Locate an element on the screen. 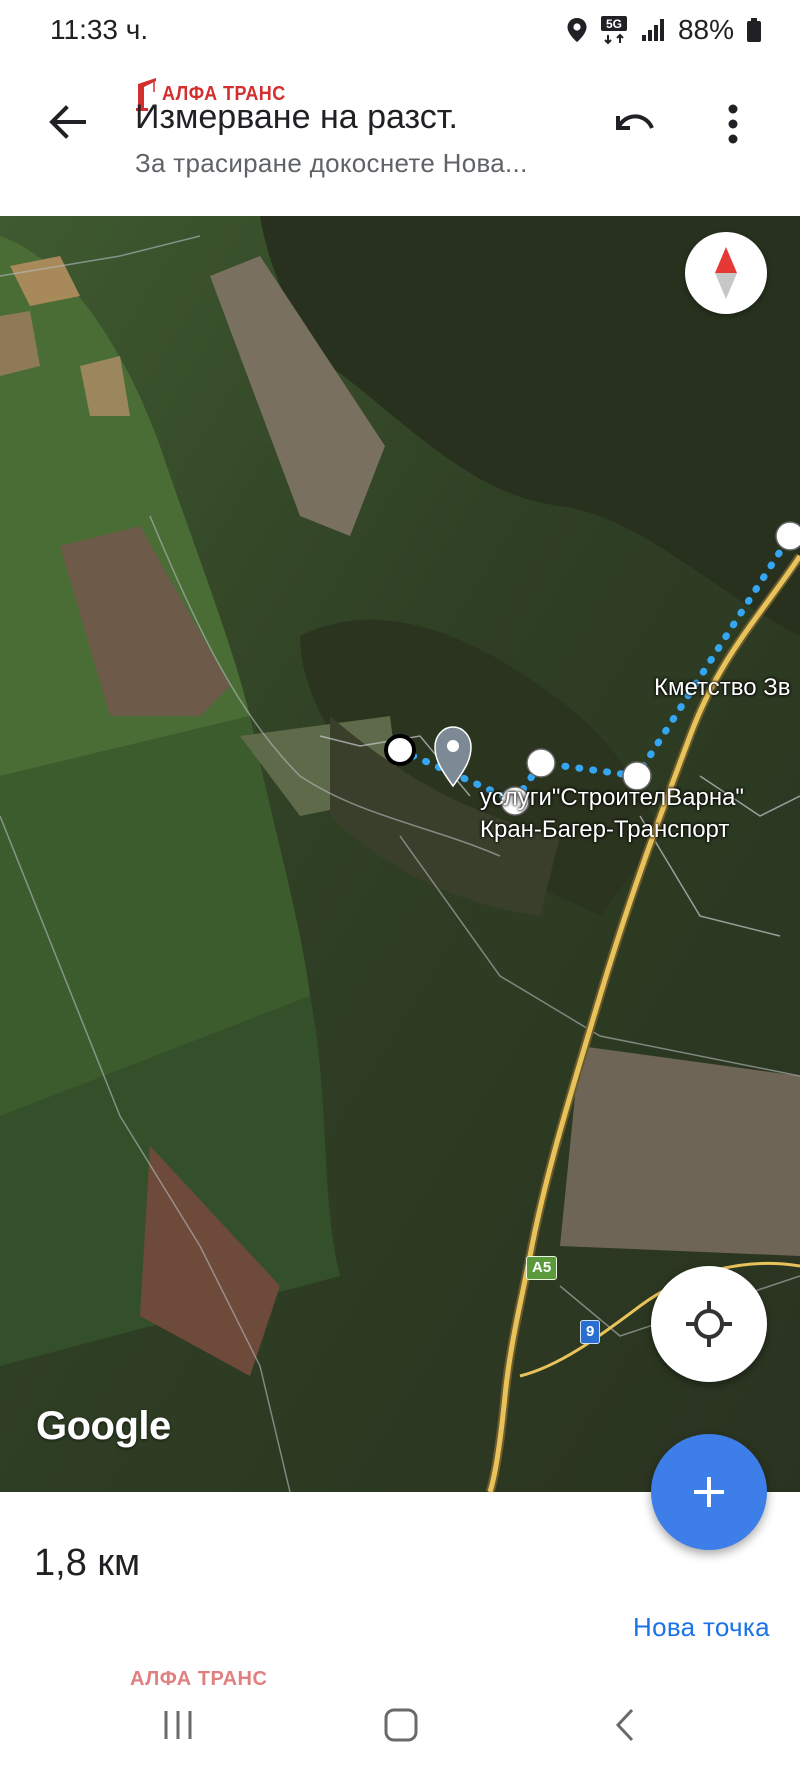  more-vert-icon is located at coordinates (733, 124).